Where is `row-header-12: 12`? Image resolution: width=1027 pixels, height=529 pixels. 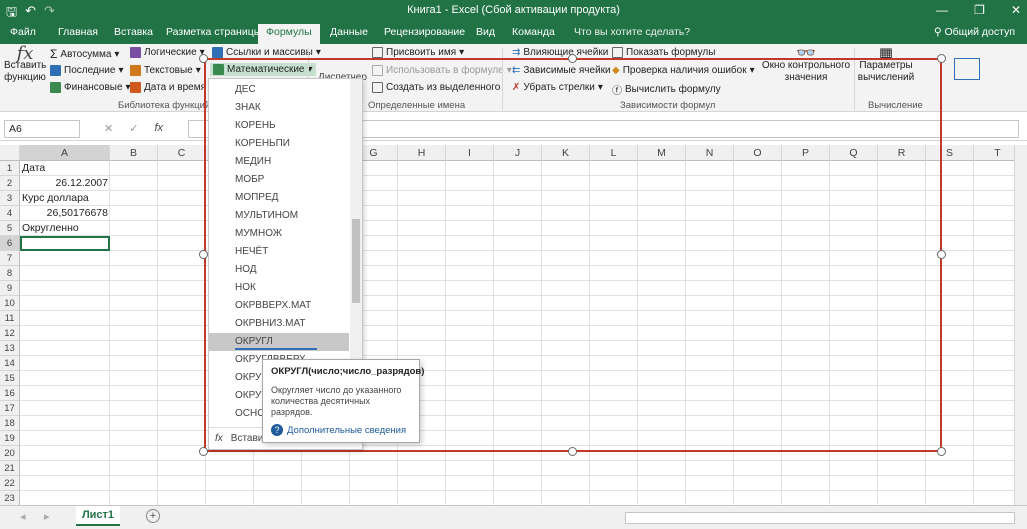 row-header-12: 12 is located at coordinates (10, 333).